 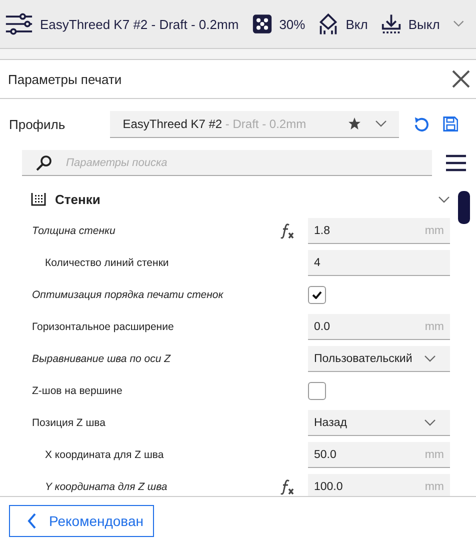 I want to click on reset-icon, so click(x=420, y=124).